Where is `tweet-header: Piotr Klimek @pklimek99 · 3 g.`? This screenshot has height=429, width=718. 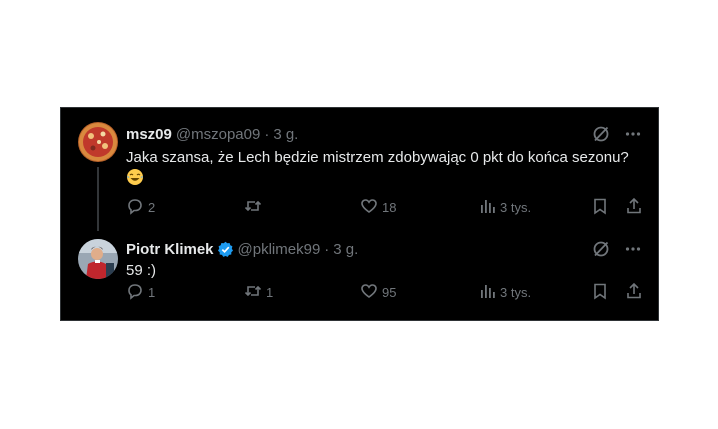
tweet-header: Piotr Klimek @pklimek99 · 3 g. is located at coordinates (363, 249).